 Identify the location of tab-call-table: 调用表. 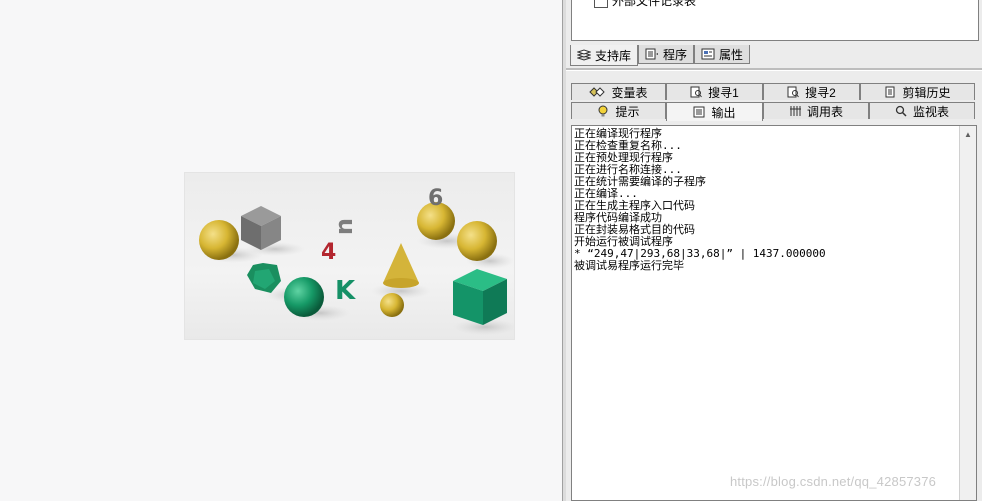
(816, 110).